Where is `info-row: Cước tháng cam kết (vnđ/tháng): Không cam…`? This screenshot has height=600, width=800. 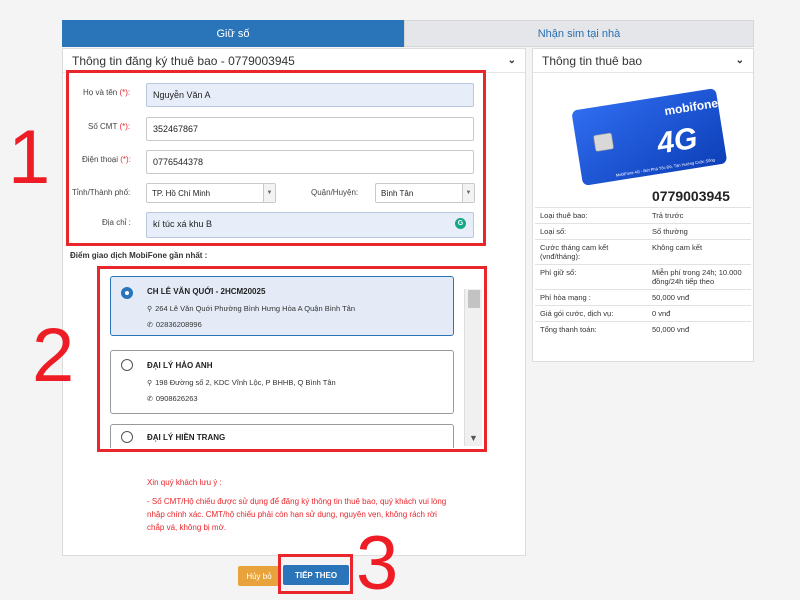
info-row: Cước tháng cam kết (vnđ/tháng): Không cam… is located at coordinates (643, 251).